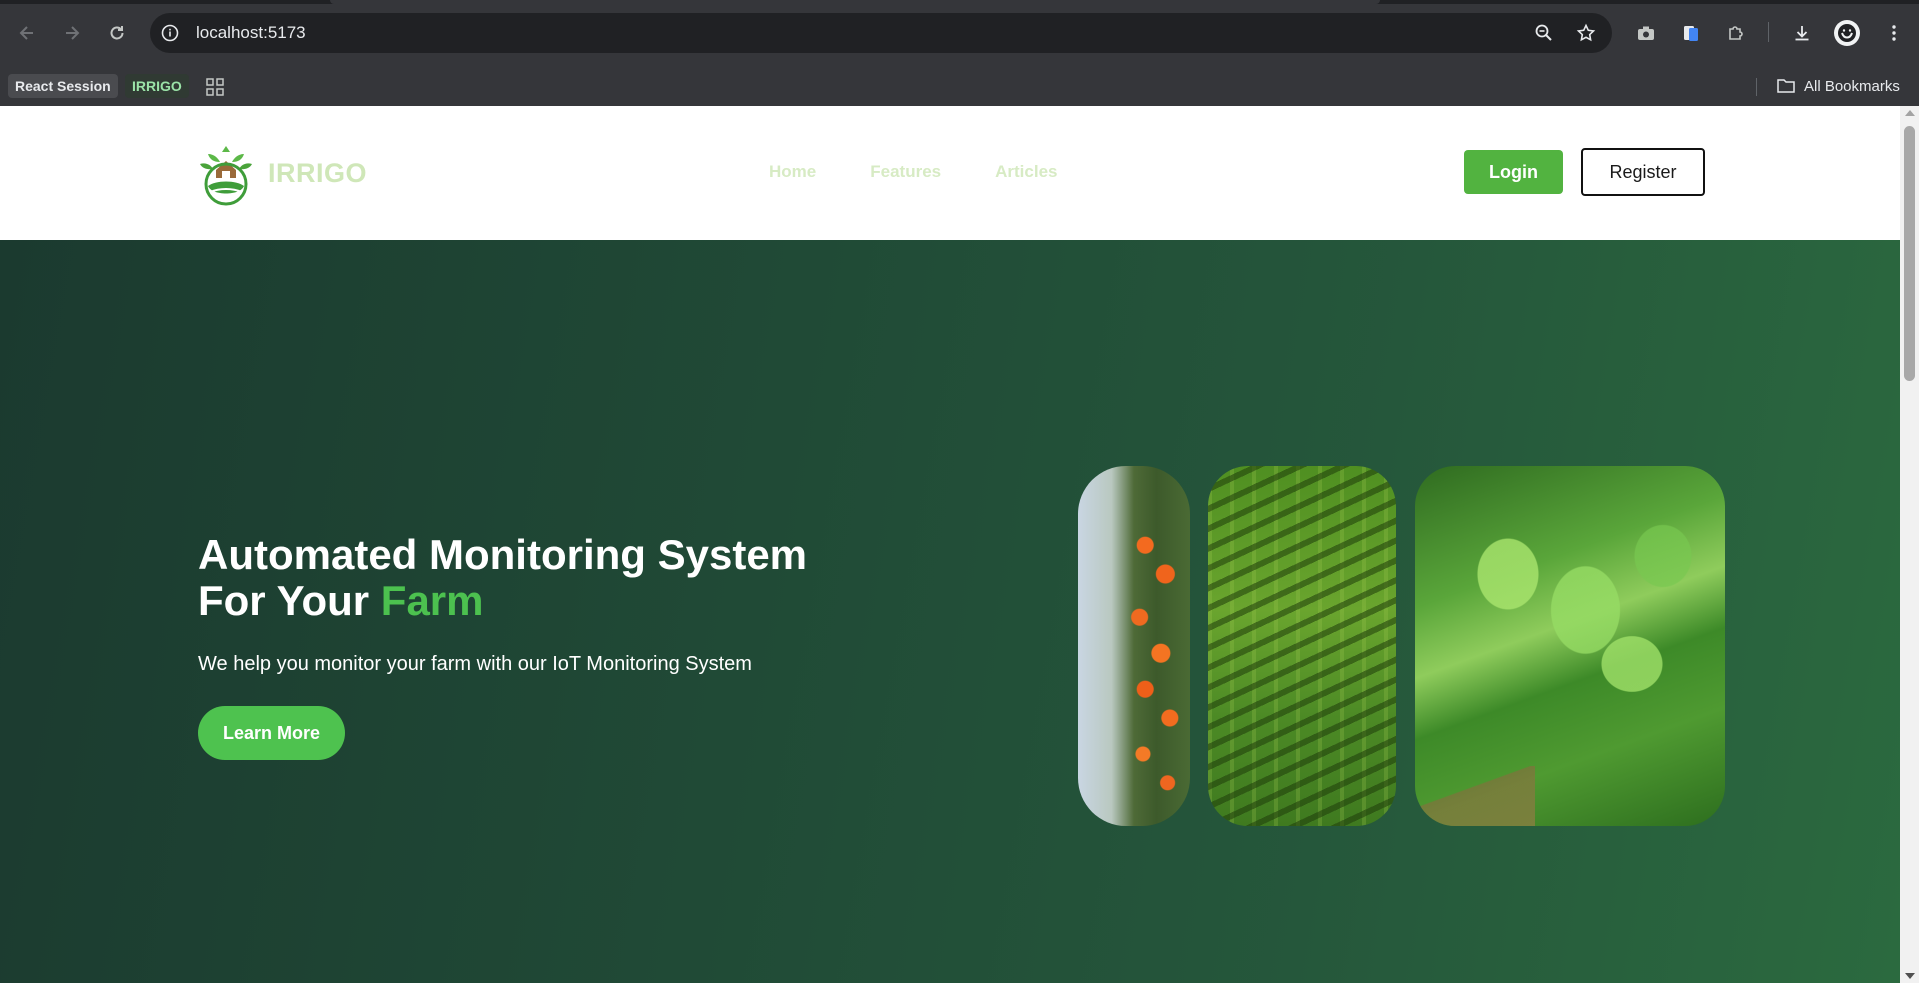 The height and width of the screenshot is (983, 1919). I want to click on reload-button, so click(117, 33).